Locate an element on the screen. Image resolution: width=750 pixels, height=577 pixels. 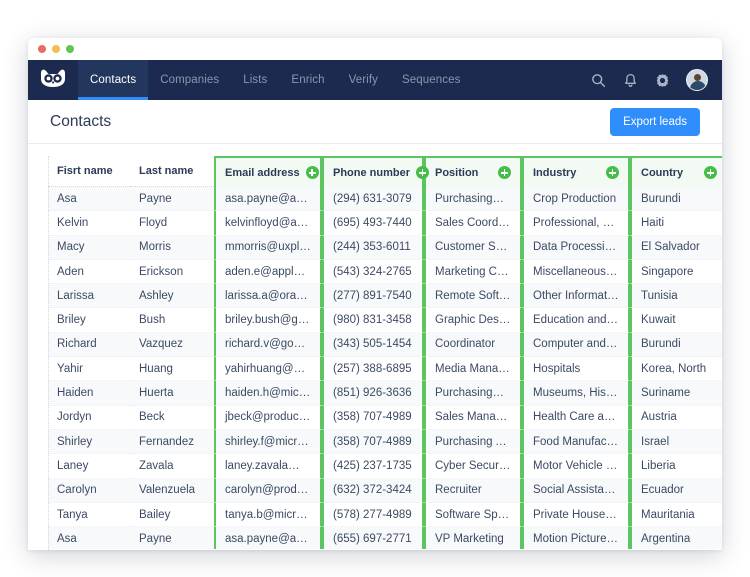
cell-last-name: Ashley is located at coordinates (172, 296).